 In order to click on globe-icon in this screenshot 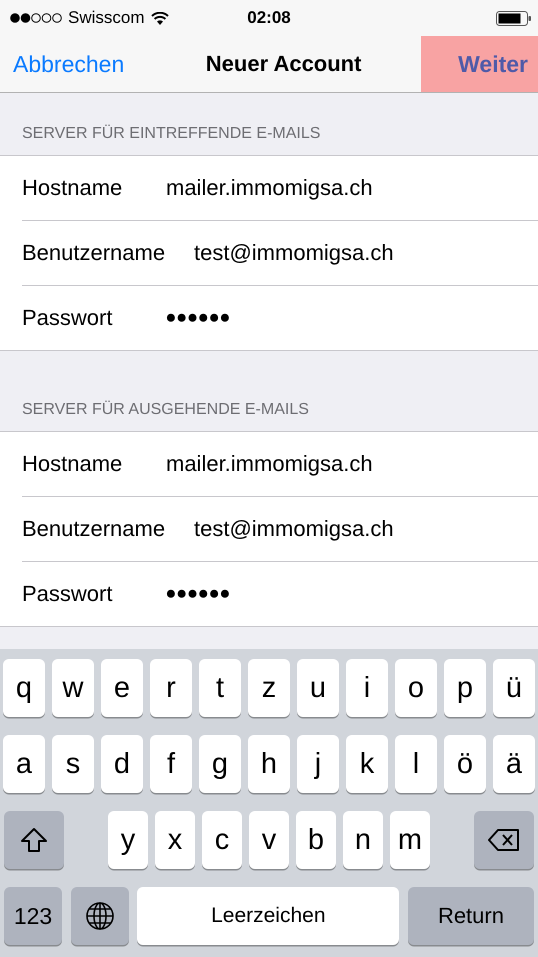, I will do `click(99, 916)`.